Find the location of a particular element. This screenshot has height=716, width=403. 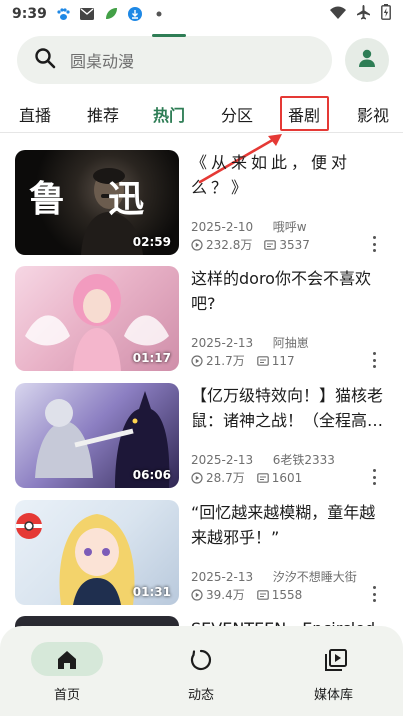

view-count: 21.7万 is located at coordinates (225, 361).